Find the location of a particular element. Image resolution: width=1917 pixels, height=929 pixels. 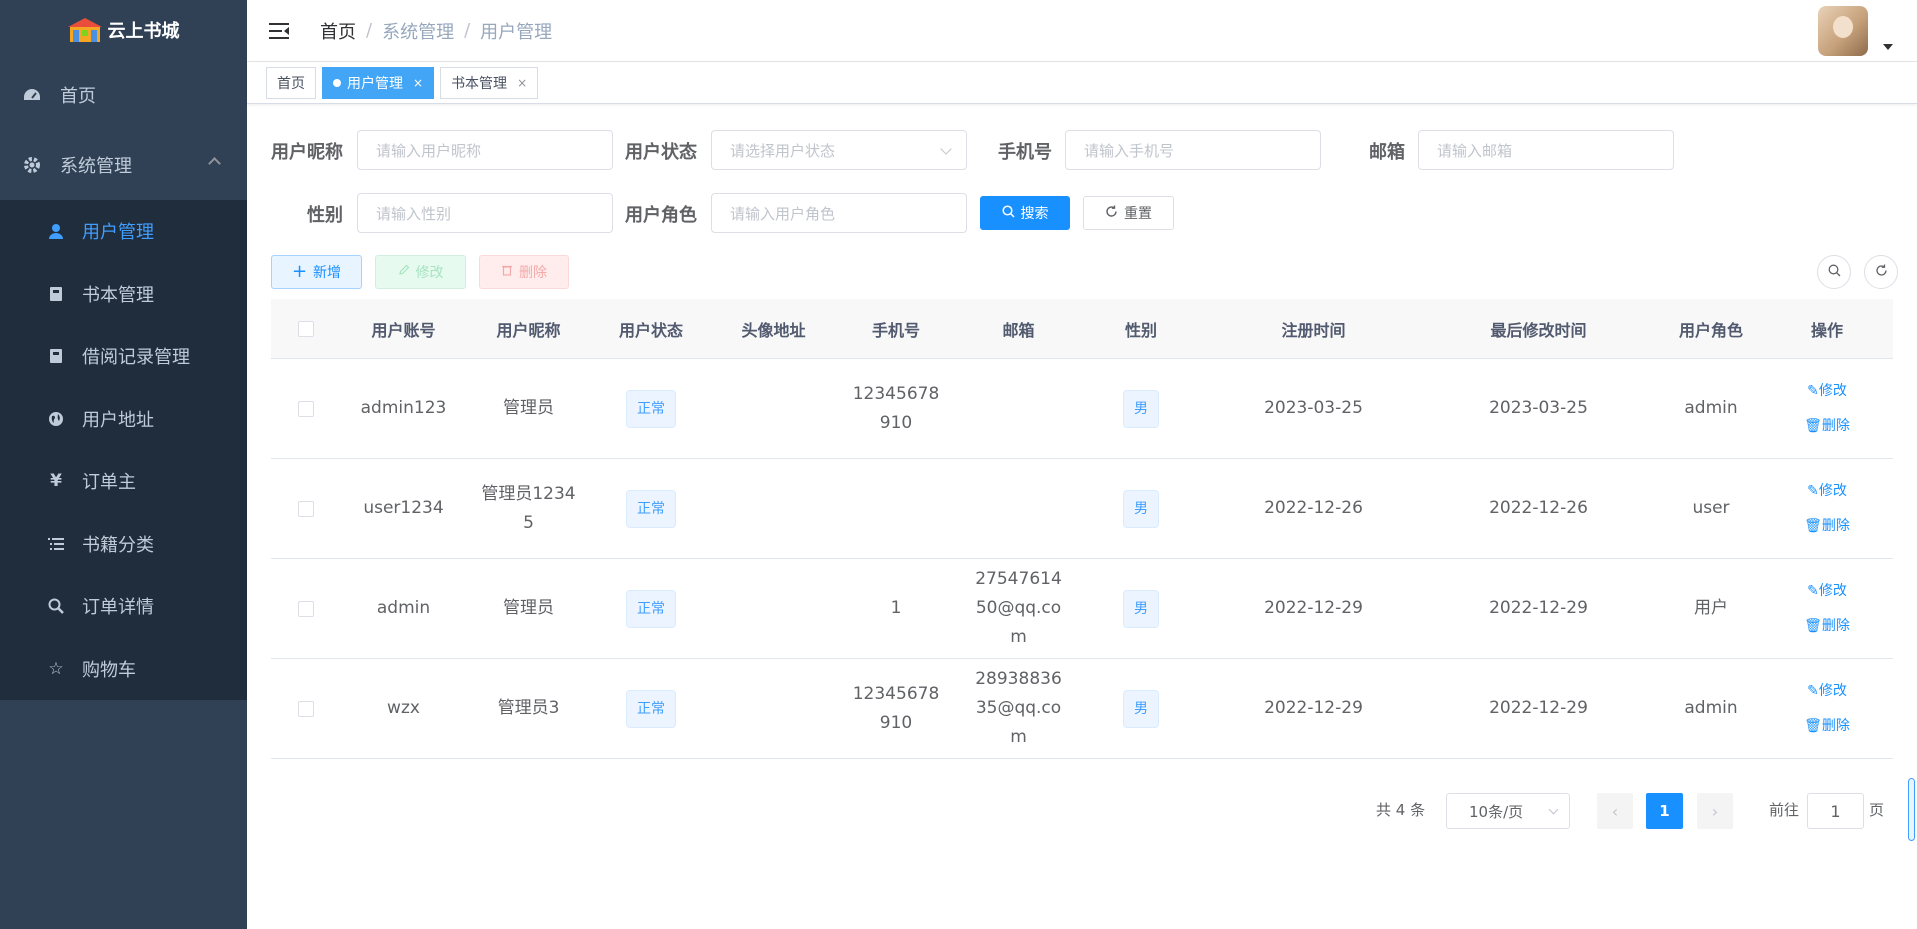

page-size-select: 10条/页 is located at coordinates (1508, 811).